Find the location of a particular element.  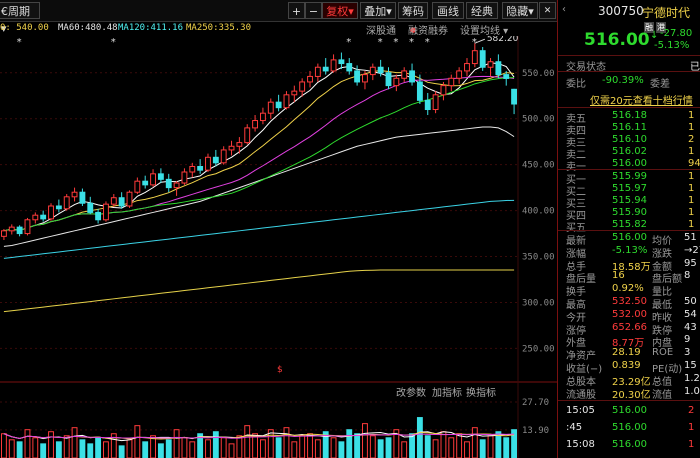

add-indicator-button: 加指标 is located at coordinates (447, 392).